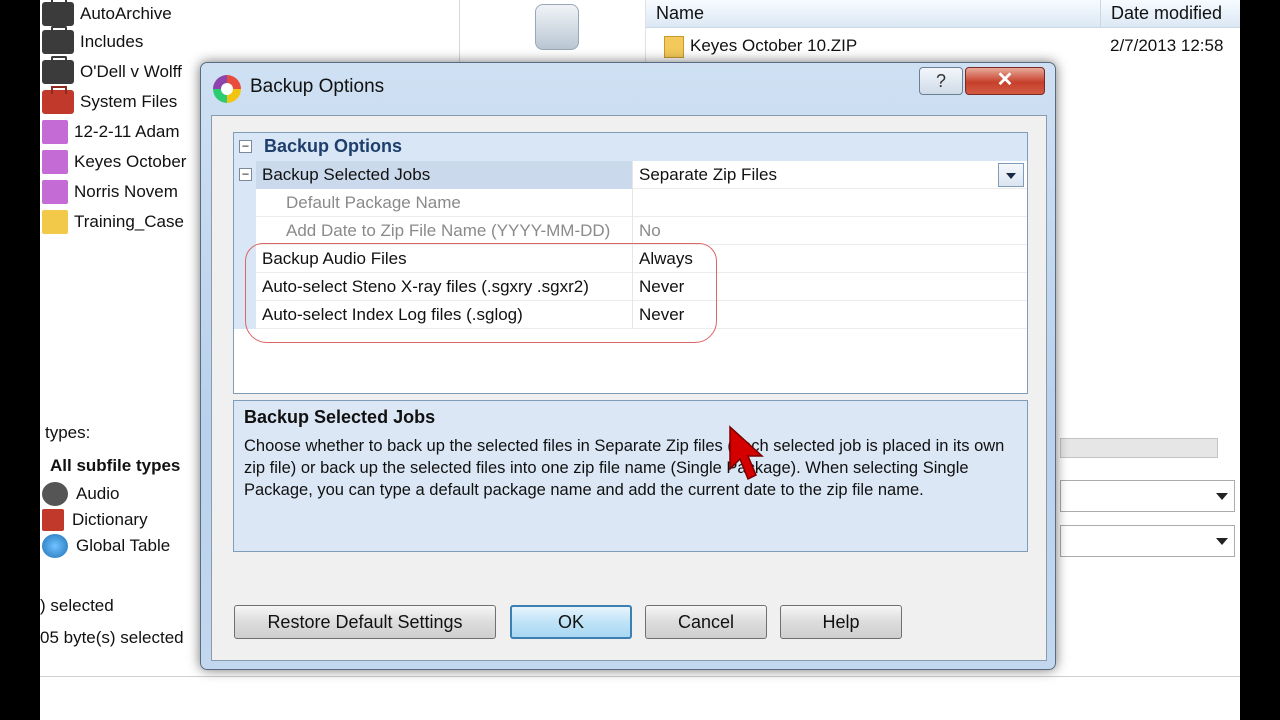 The image size is (1280, 720). I want to click on property-value: No, so click(650, 231).